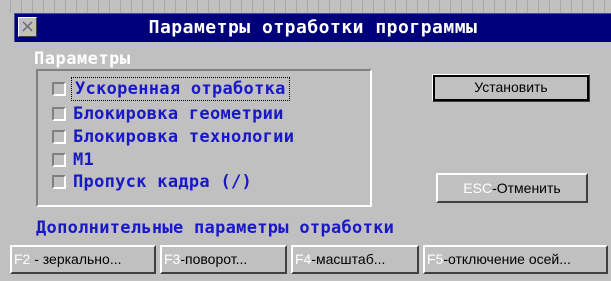 The image size is (611, 281). I want to click on dialog-title-bar: × Параметры отработки программы, so click(312, 27).